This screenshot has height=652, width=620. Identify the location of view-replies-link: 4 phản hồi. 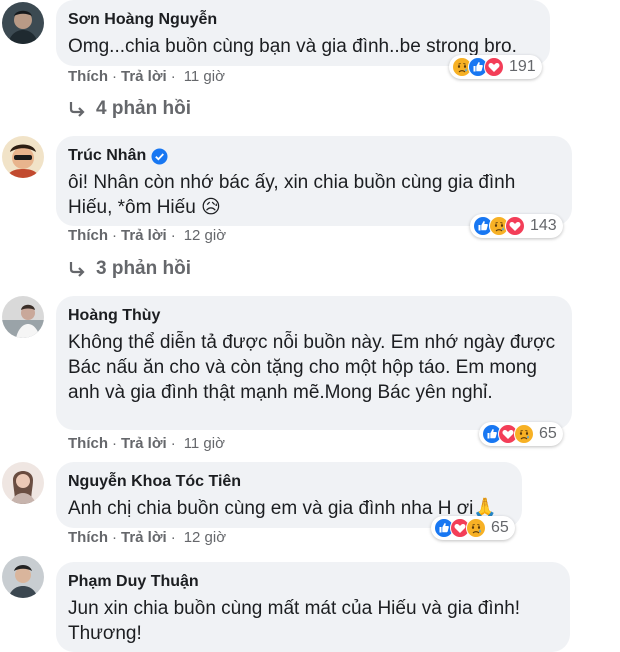
(129, 109).